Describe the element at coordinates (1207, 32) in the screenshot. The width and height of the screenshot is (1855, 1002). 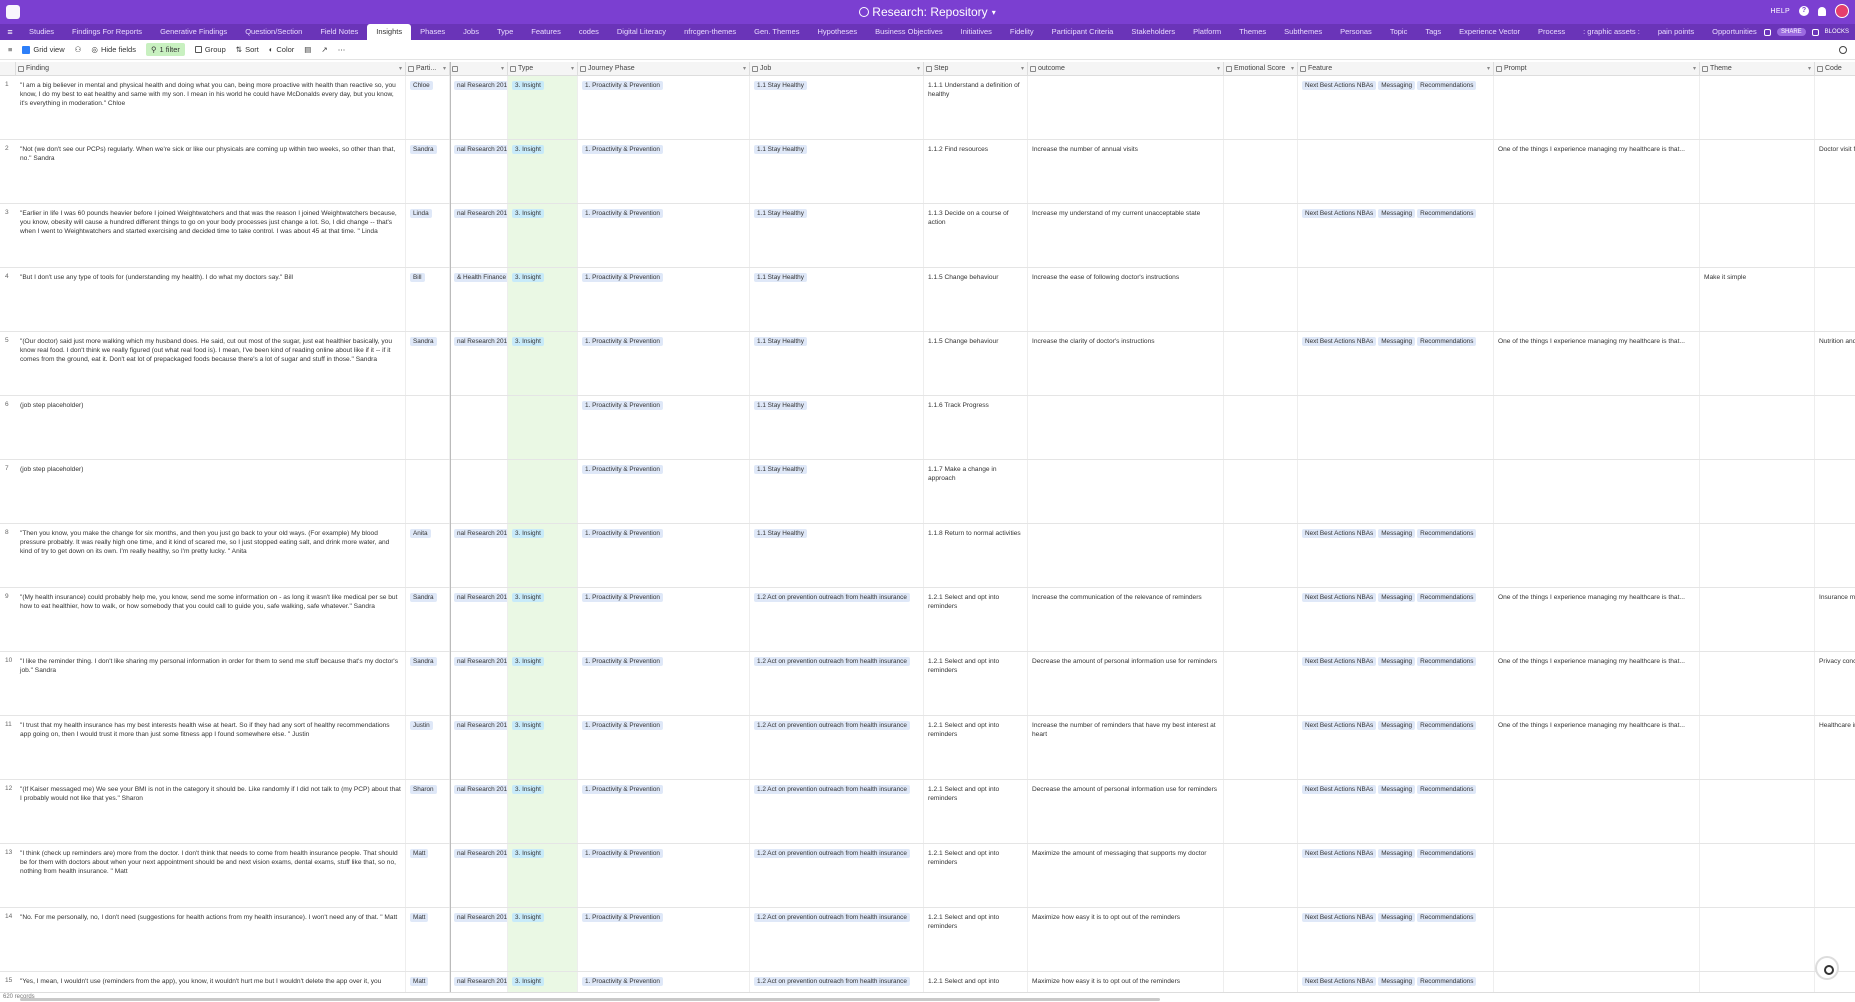
I see `tab-platform: Platform` at that location.